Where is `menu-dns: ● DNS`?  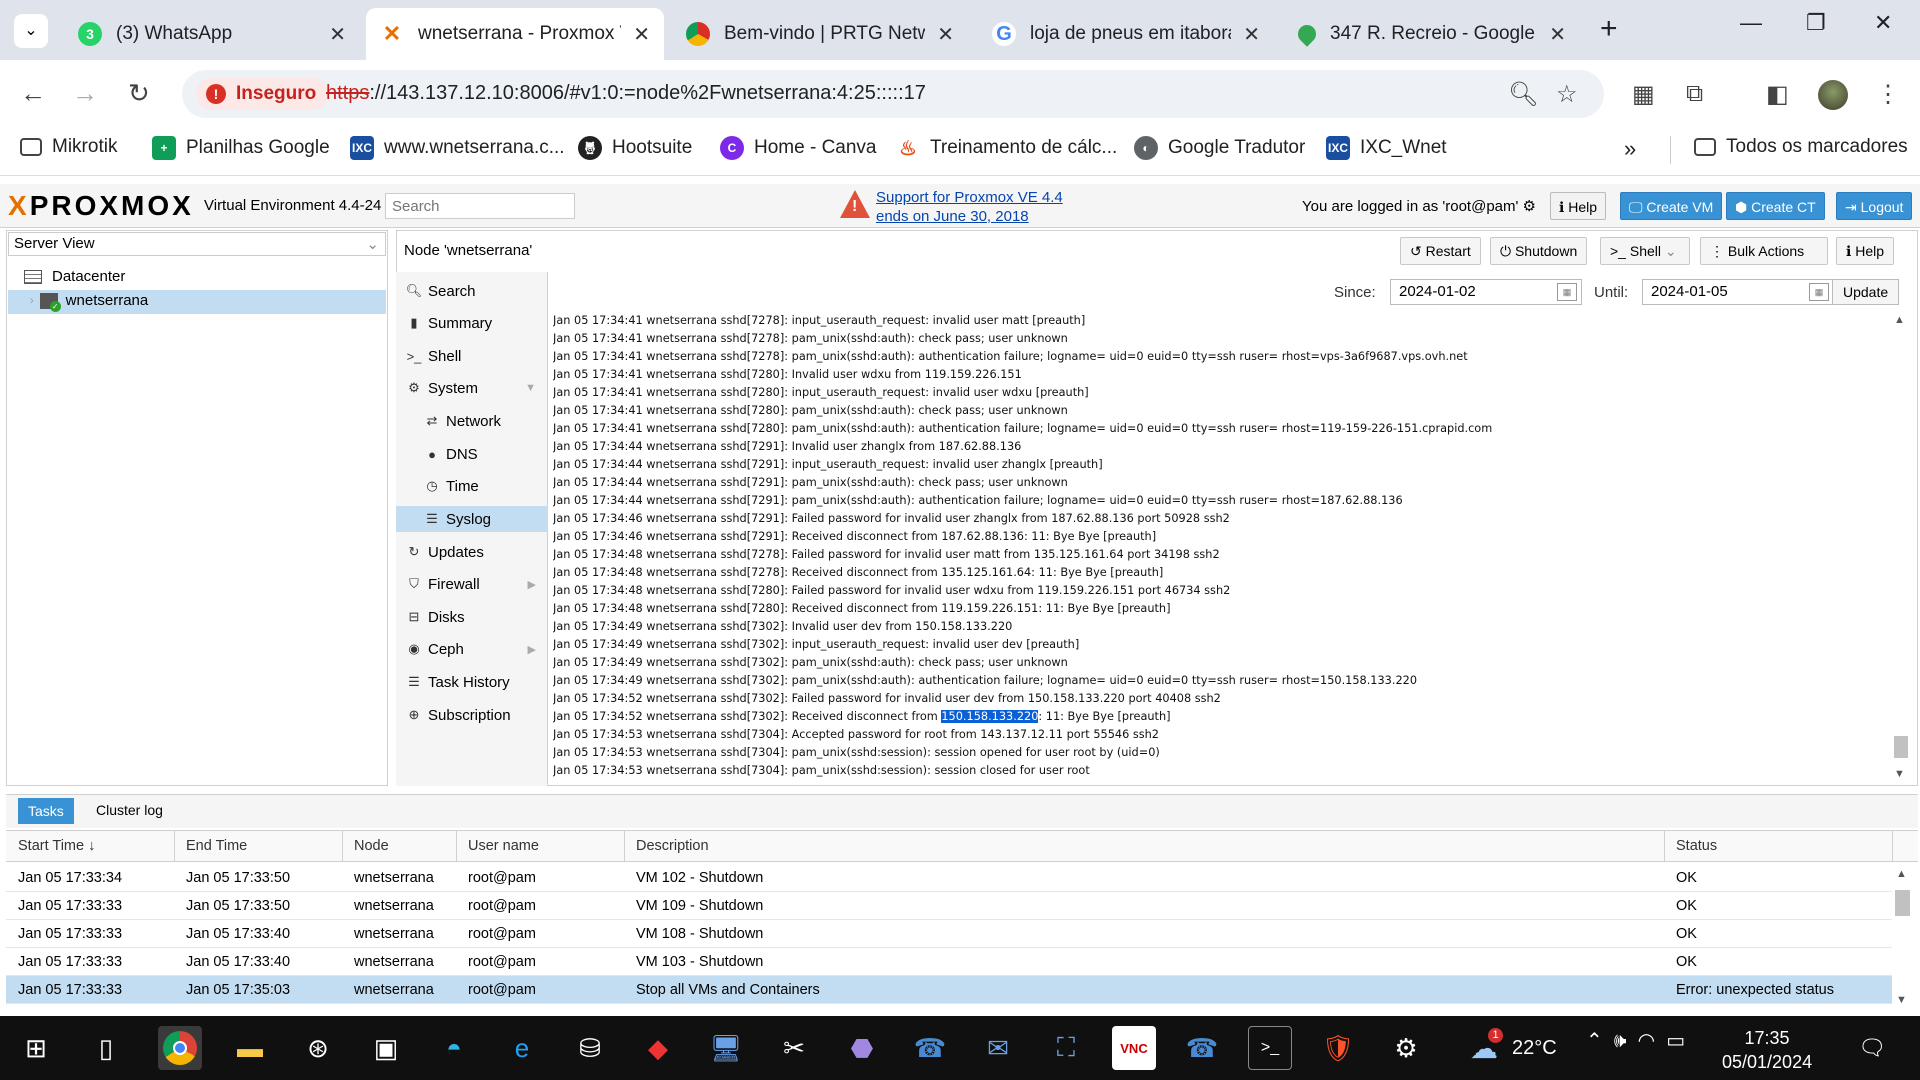
menu-dns: ● DNS is located at coordinates (450, 454).